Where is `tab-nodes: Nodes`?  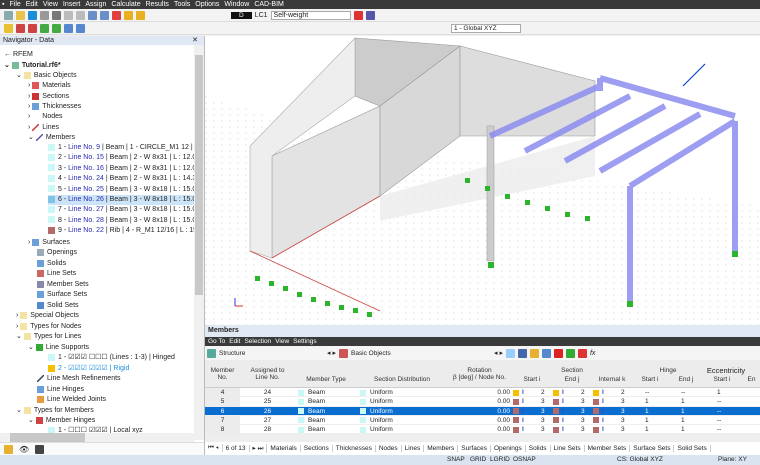
tab-nodes: Nodes is located at coordinates (389, 448).